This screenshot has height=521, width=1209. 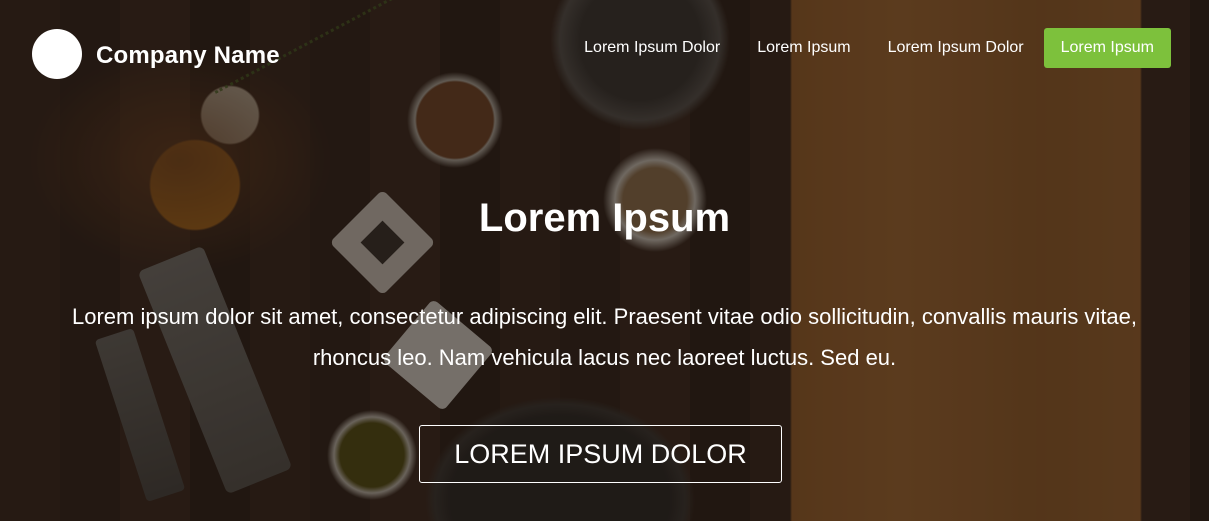 I want to click on nav-item-3: Lorem Ipsum Dolor, so click(x=956, y=48).